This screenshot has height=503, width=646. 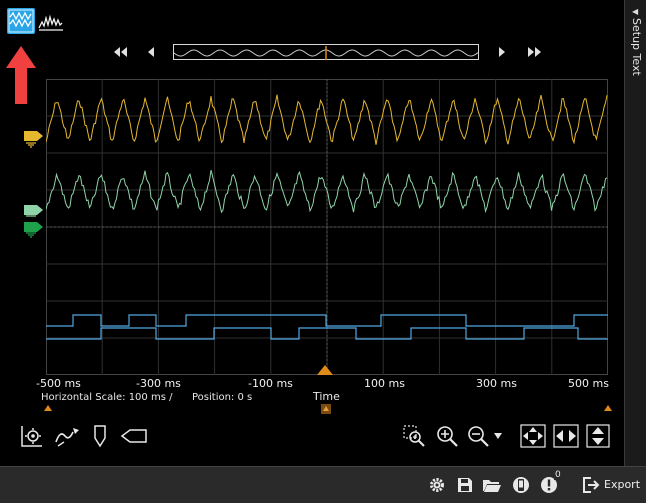 I want to click on time-tick-label: -500 ms, so click(x=58, y=383).